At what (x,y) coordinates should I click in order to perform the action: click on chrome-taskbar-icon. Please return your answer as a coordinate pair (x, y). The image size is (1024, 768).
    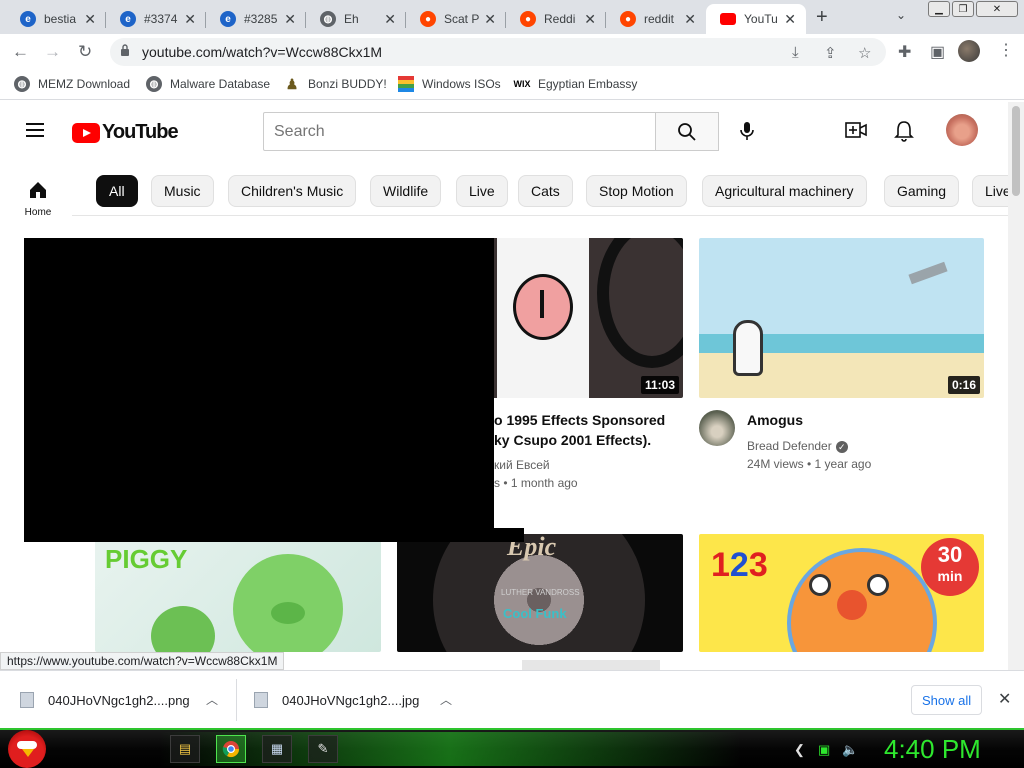
    Looking at the image, I should click on (231, 749).